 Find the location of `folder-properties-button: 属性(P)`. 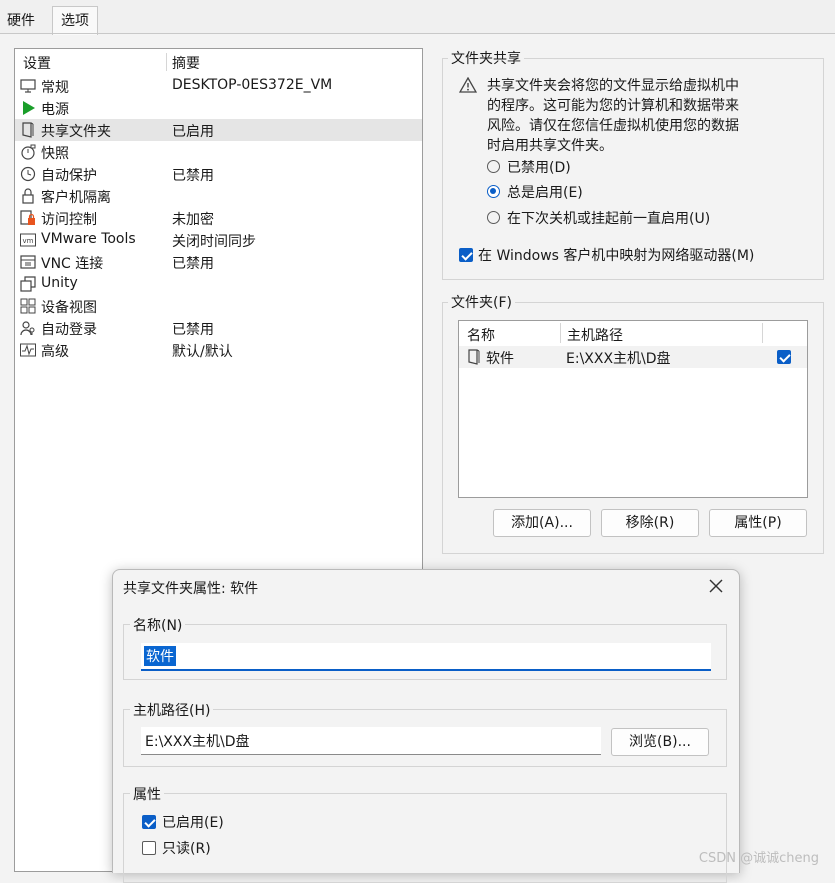

folder-properties-button: 属性(P) is located at coordinates (758, 523).